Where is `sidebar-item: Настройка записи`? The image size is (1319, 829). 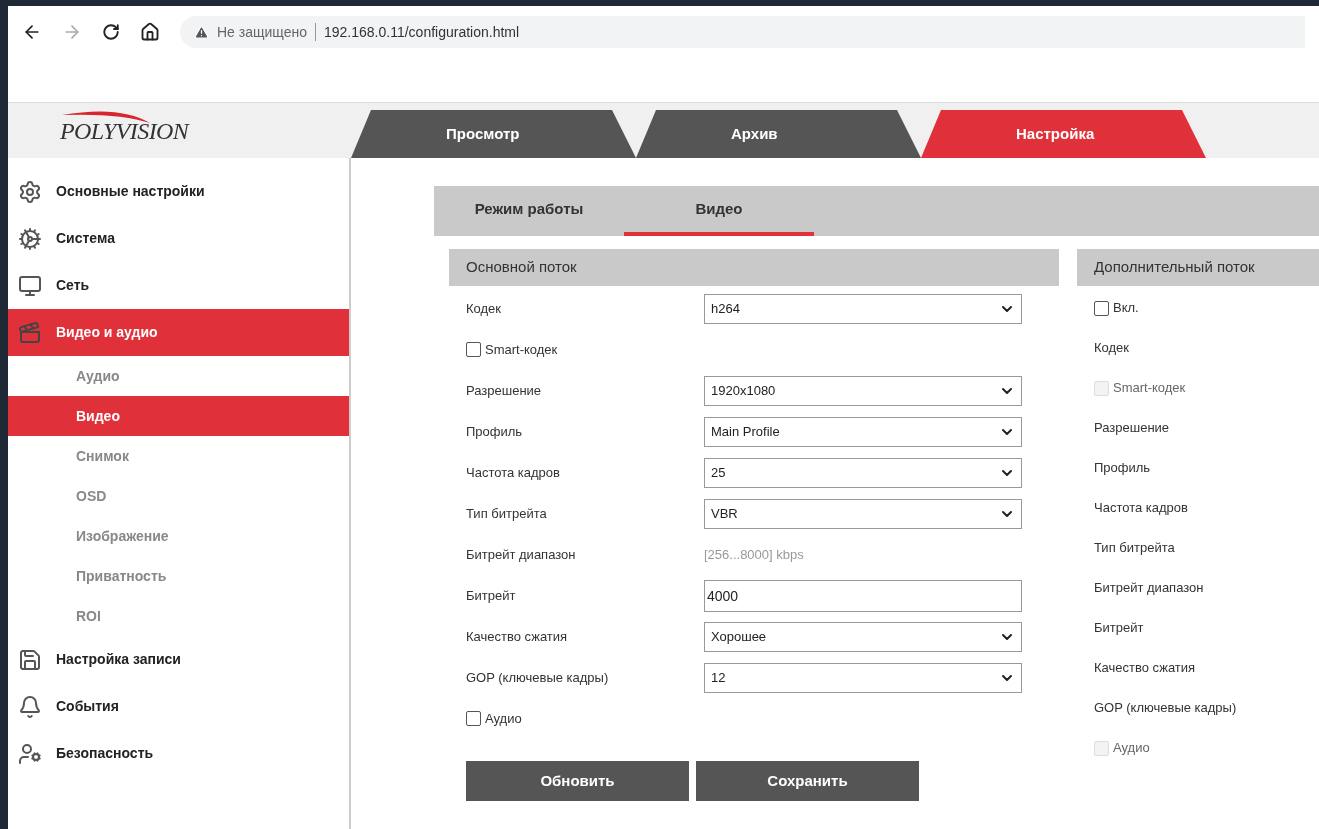 sidebar-item: Настройка записи is located at coordinates (178, 659).